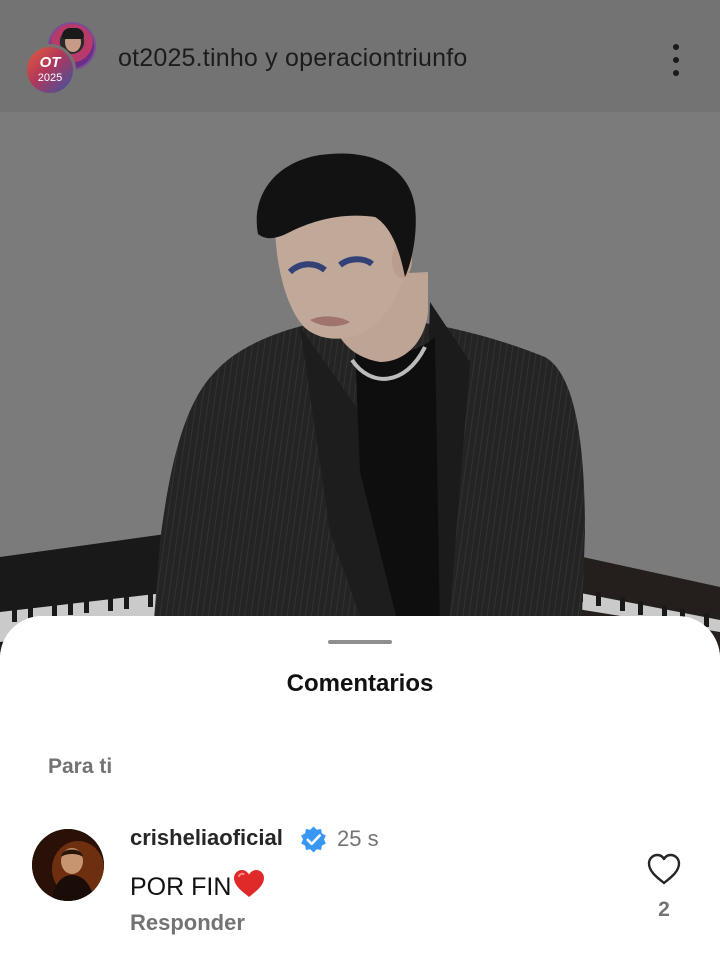  What do you see at coordinates (360, 642) in the screenshot?
I see `drag-handle` at bounding box center [360, 642].